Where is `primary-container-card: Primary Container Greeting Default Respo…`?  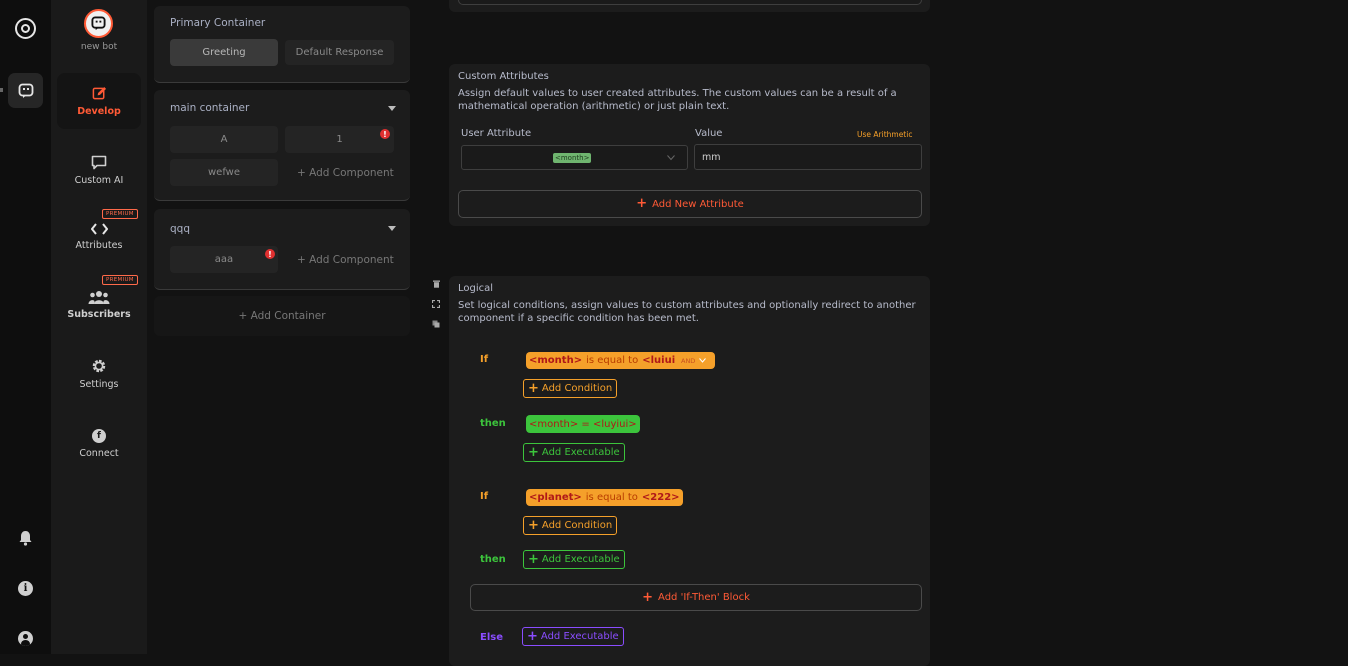 primary-container-card: Primary Container Greeting Default Respo… is located at coordinates (282, 44).